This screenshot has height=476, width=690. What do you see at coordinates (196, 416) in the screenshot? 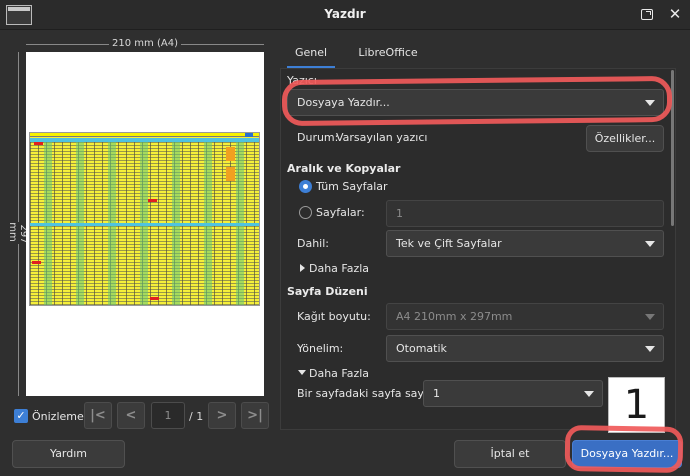
I see `total-pages-label: / 1` at bounding box center [196, 416].